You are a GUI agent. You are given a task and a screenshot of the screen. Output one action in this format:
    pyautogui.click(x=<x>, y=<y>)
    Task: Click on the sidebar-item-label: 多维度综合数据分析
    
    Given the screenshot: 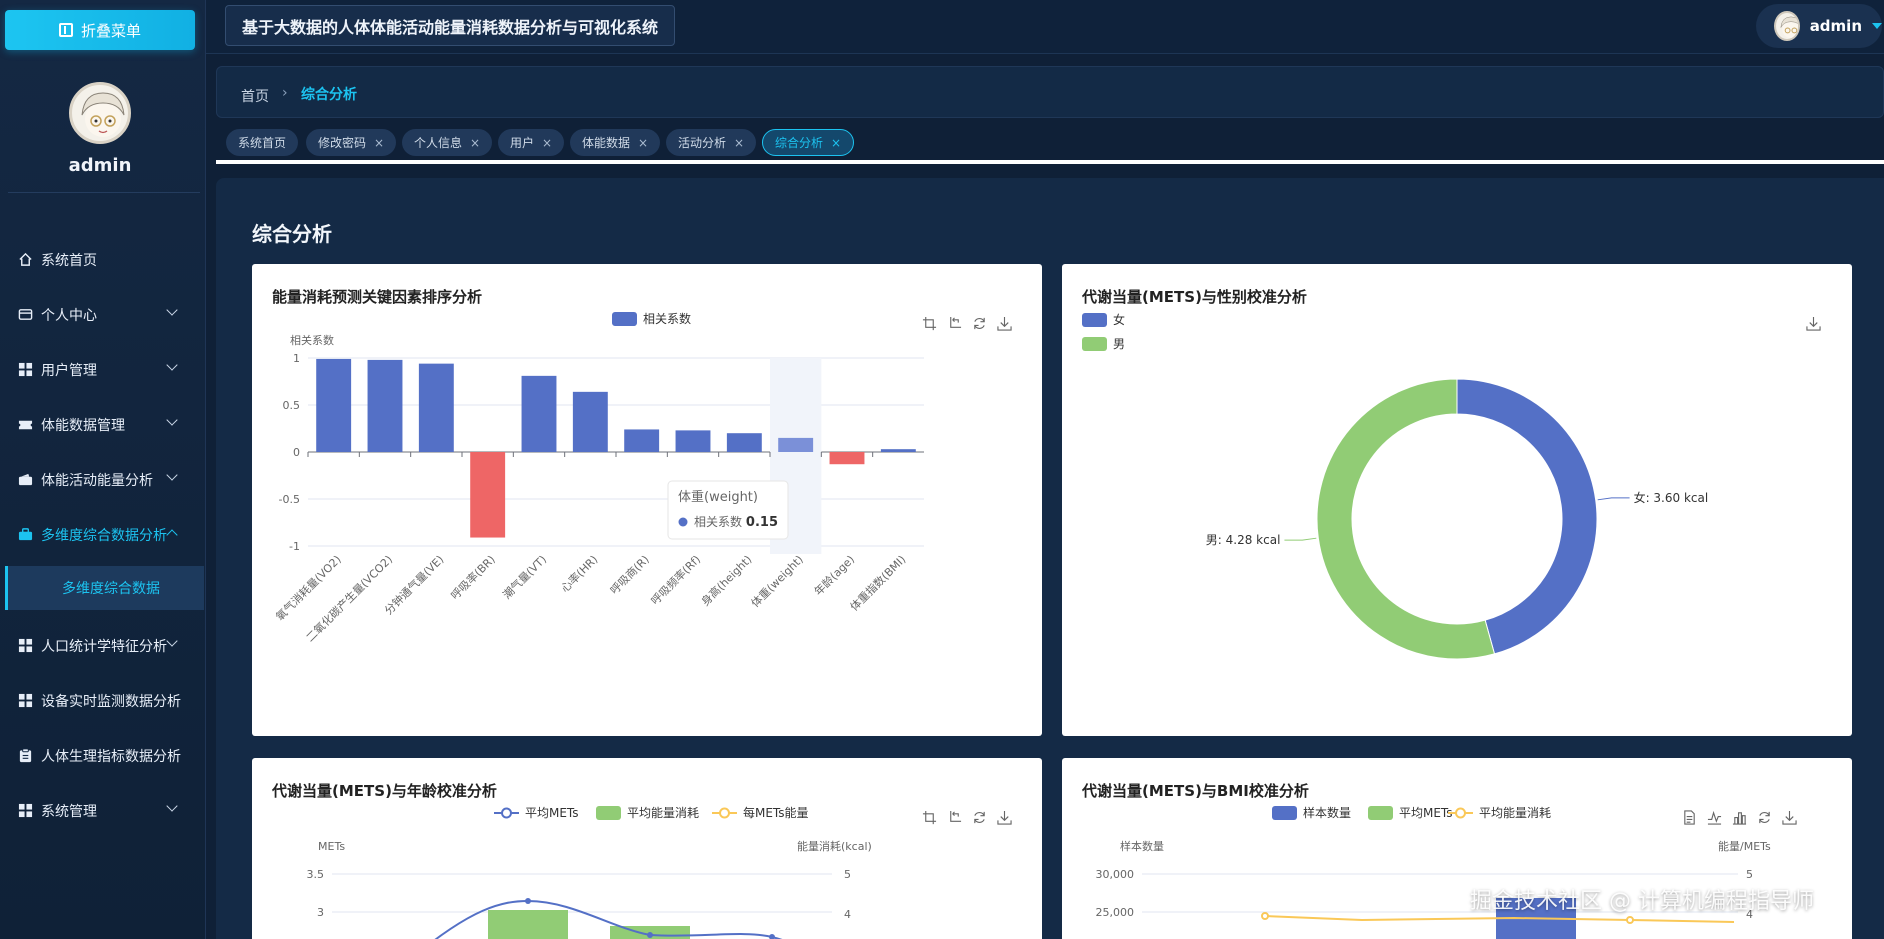 What is the action you would take?
    pyautogui.click(x=104, y=535)
    